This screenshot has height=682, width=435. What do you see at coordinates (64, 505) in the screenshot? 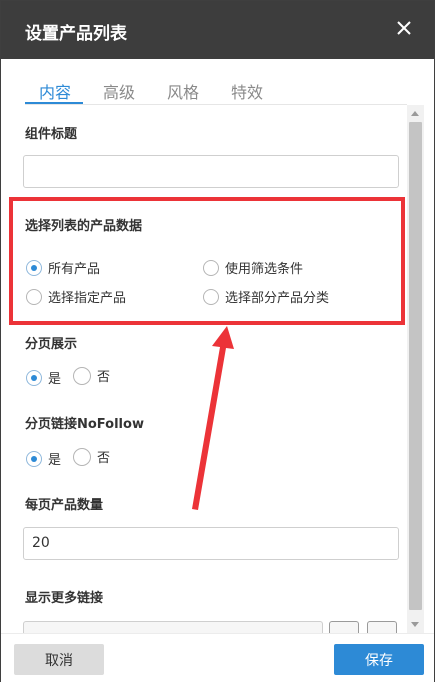
I see `per-page-label: 每页产品数量` at bounding box center [64, 505].